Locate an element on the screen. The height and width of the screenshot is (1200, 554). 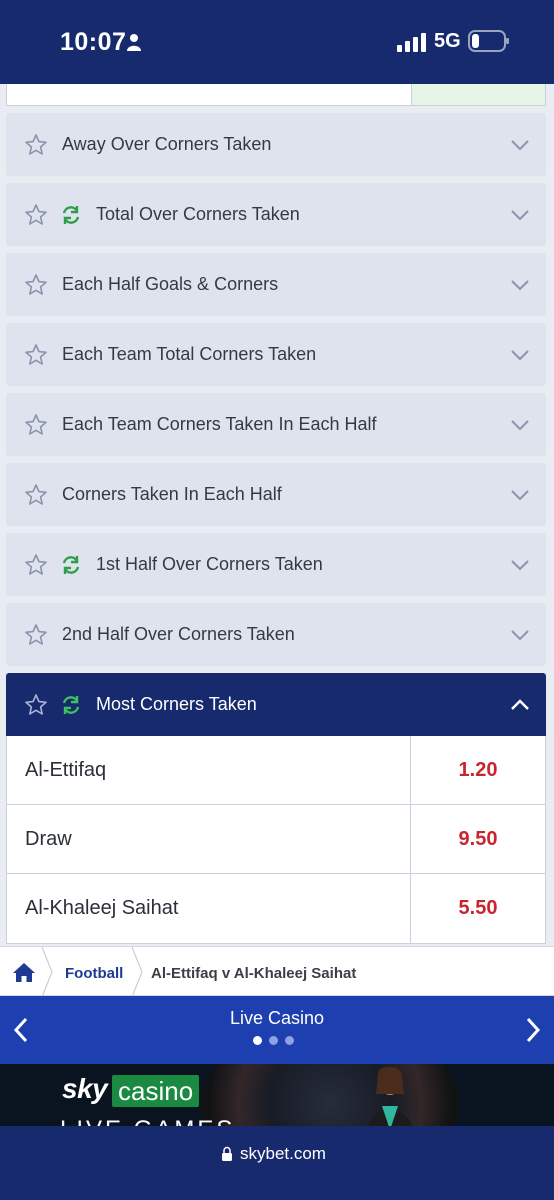
breadcrumb-football: Football is located at coordinates (94, 973).